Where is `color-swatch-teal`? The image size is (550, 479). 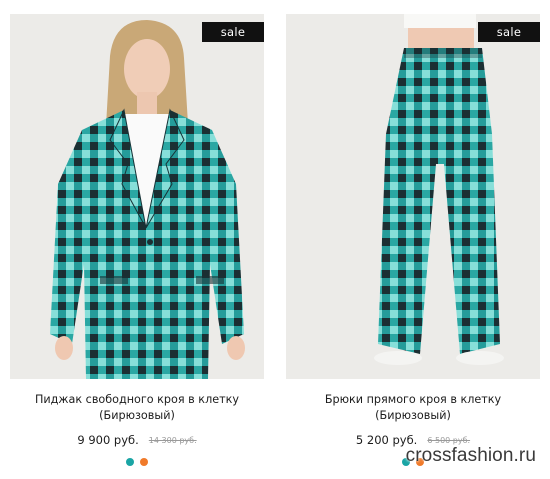
color-swatch-teal is located at coordinates (130, 462).